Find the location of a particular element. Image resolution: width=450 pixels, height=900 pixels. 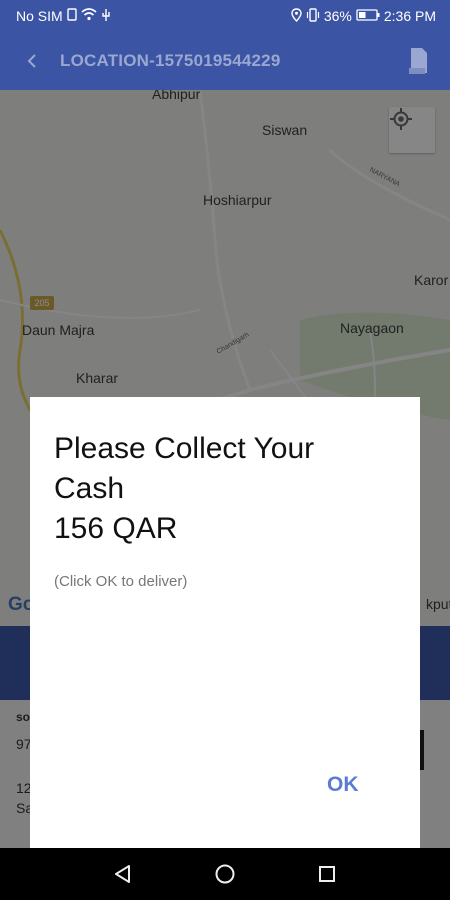

battery-icon is located at coordinates (368, 16).